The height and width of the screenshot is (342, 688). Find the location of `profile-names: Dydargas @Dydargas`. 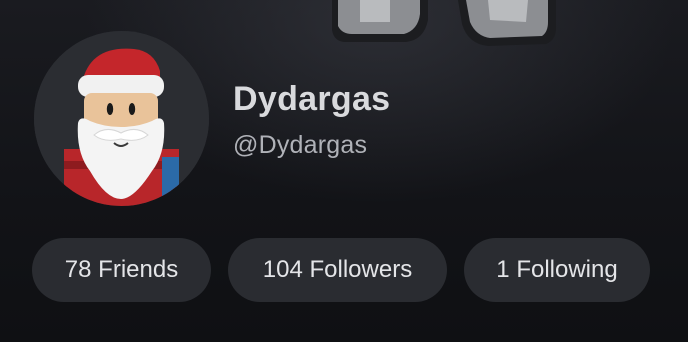

profile-names: Dydargas @Dydargas is located at coordinates (311, 119).